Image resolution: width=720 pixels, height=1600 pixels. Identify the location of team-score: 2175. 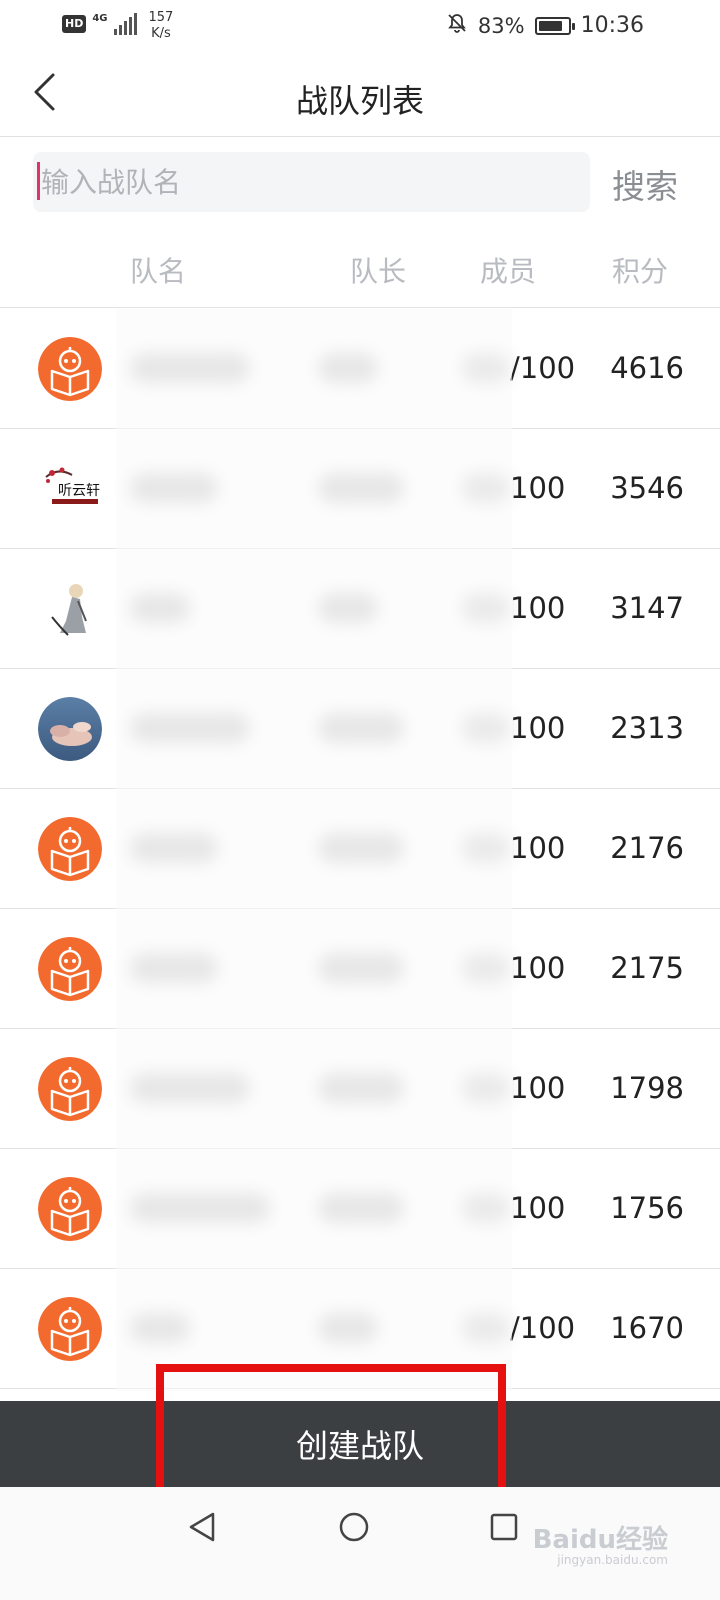
(647, 968).